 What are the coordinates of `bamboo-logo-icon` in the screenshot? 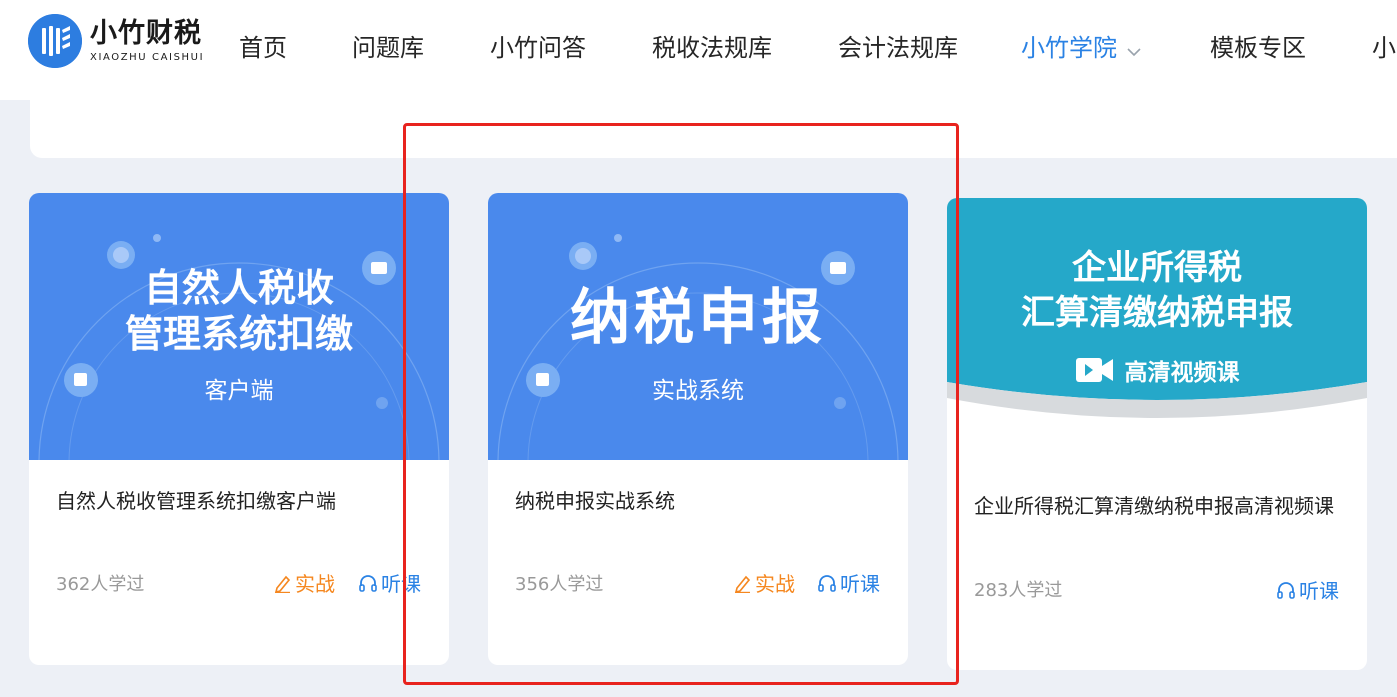 It's located at (55, 41).